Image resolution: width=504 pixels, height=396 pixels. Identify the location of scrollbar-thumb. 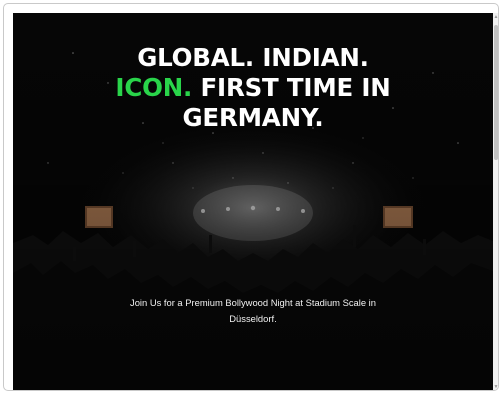
(496, 92).